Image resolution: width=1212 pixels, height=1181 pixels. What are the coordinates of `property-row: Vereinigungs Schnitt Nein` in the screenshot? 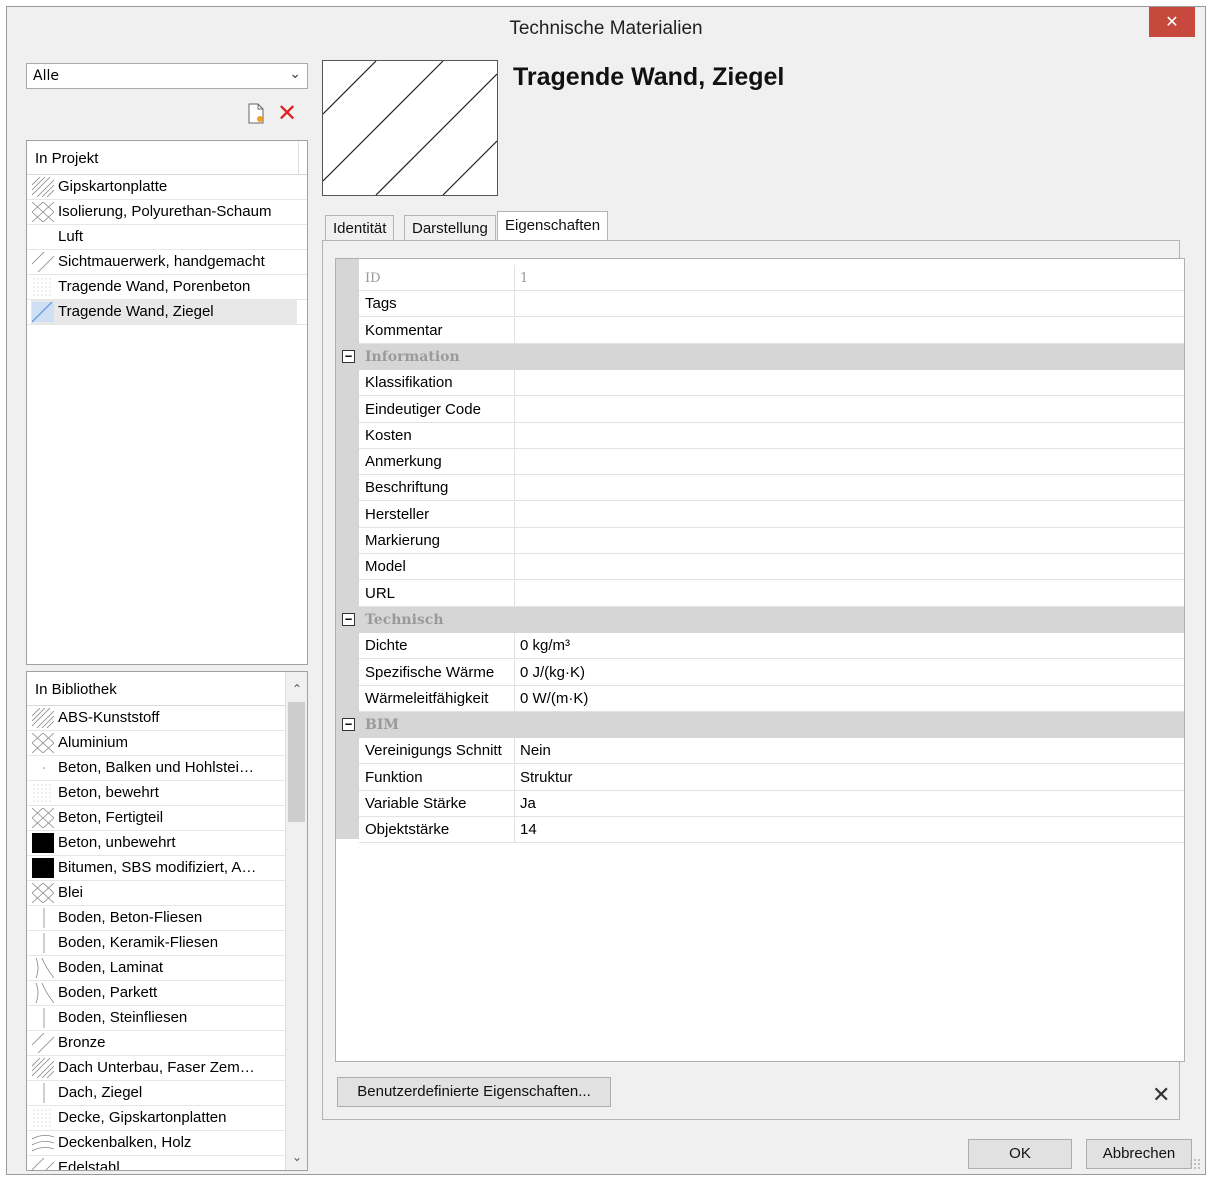 It's located at (771, 751).